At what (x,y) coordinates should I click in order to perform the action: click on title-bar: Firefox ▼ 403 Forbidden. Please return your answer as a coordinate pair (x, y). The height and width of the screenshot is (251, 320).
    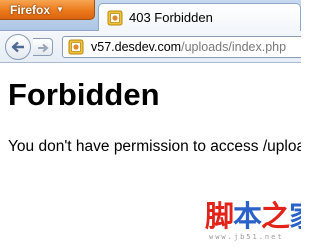
    Looking at the image, I should click on (150, 15).